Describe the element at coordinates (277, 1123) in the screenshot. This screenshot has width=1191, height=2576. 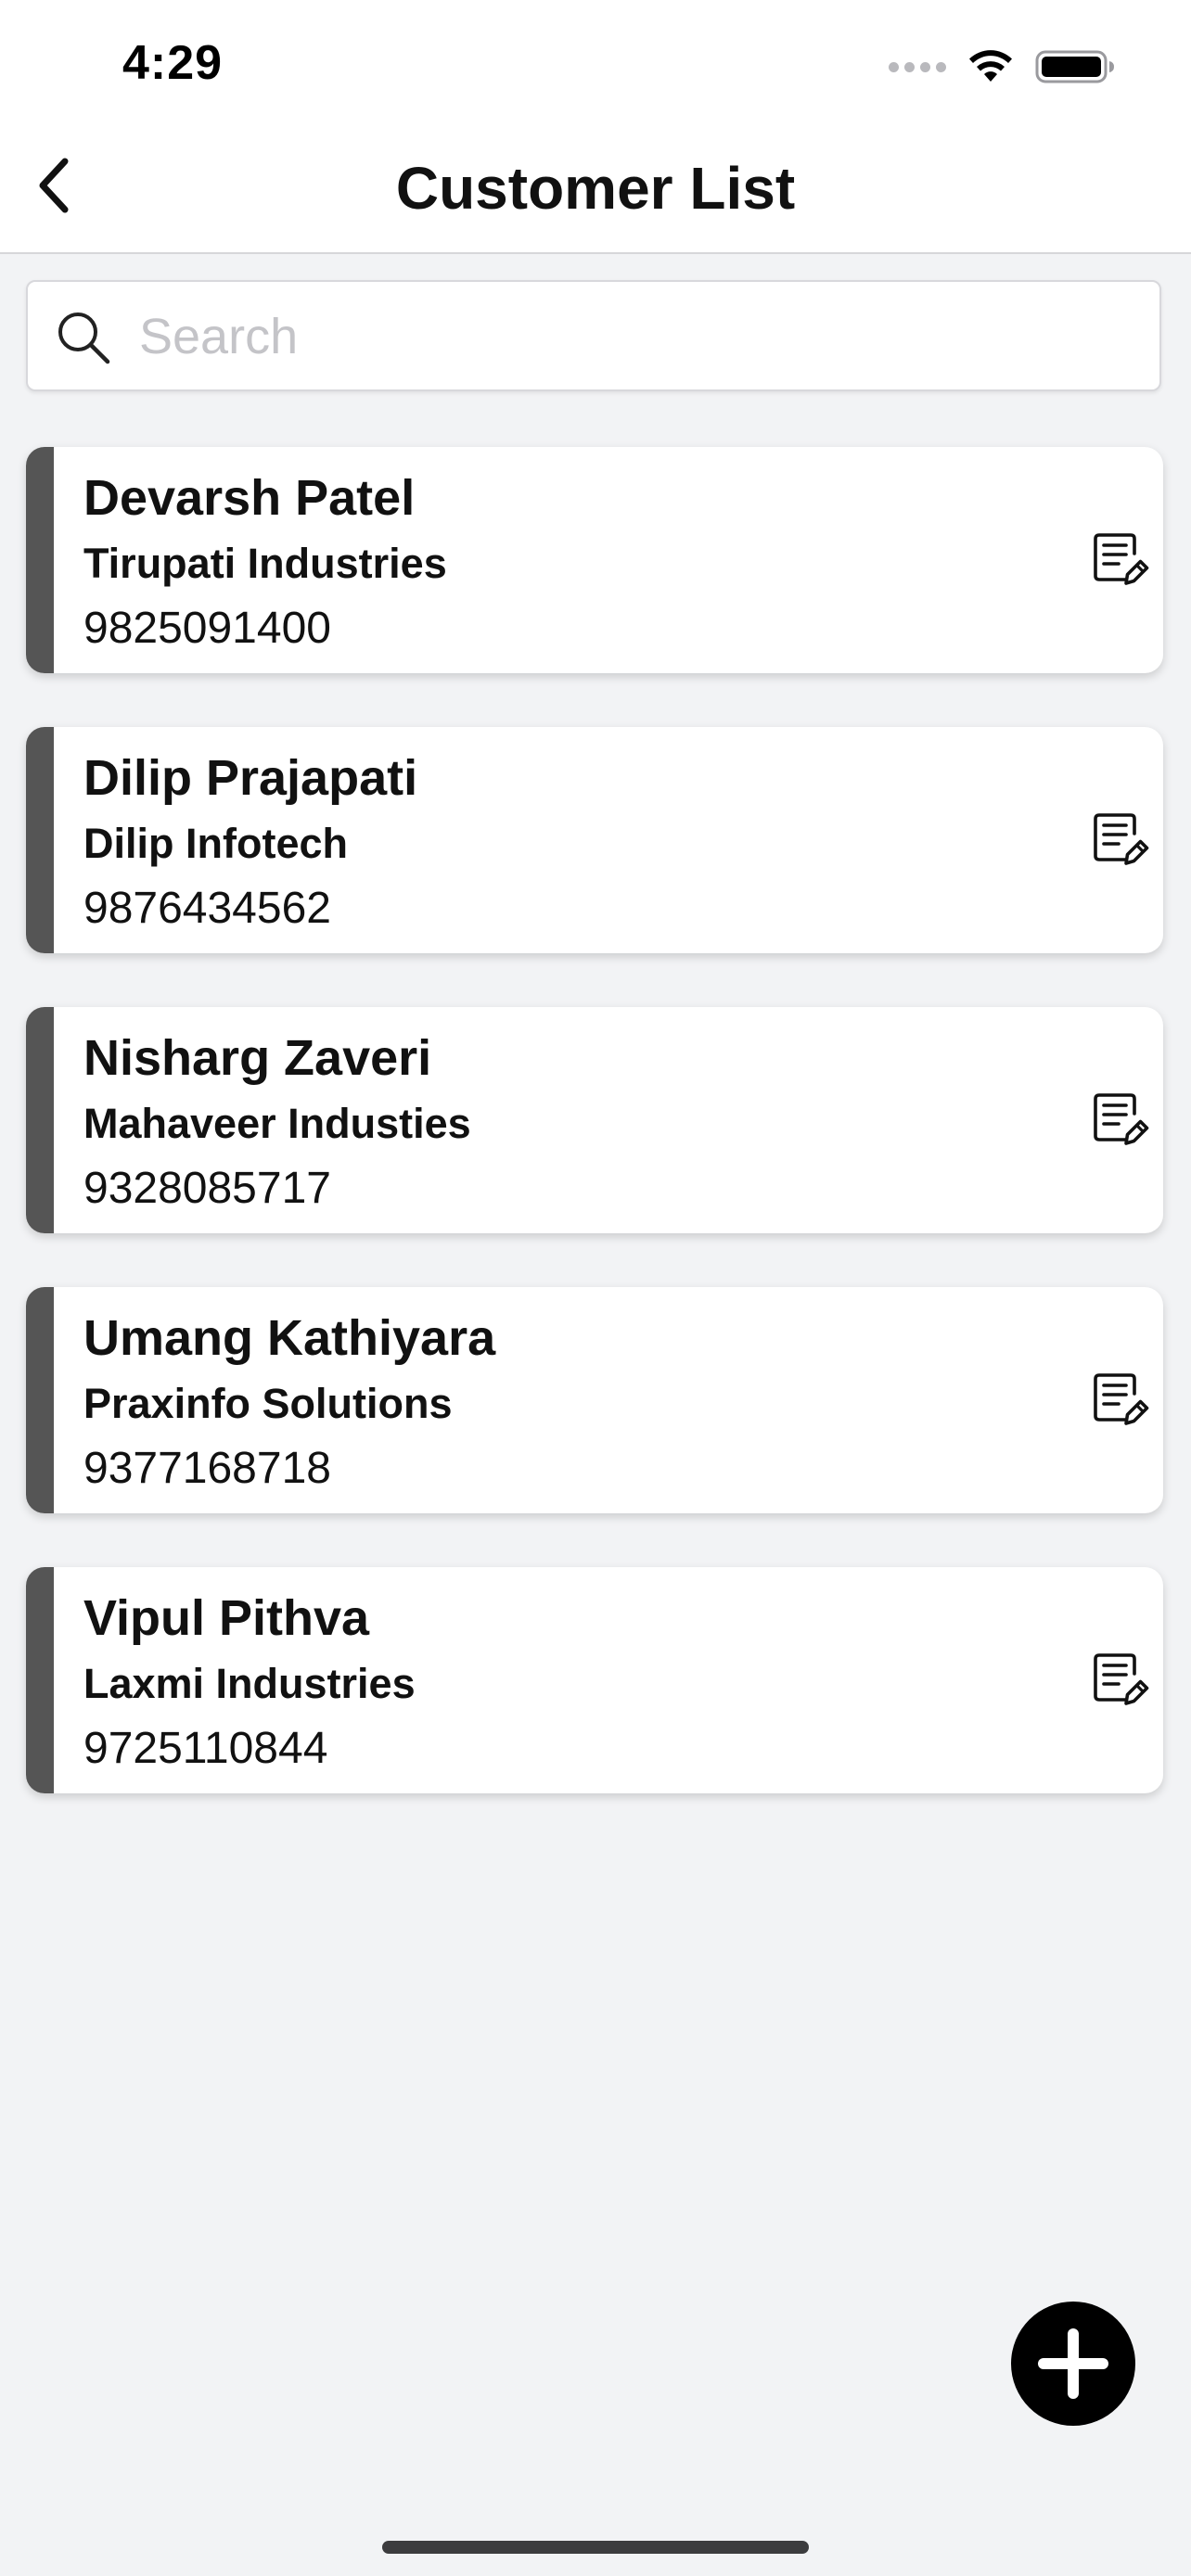
I see `customer-company: Mahaveer Industies` at that location.